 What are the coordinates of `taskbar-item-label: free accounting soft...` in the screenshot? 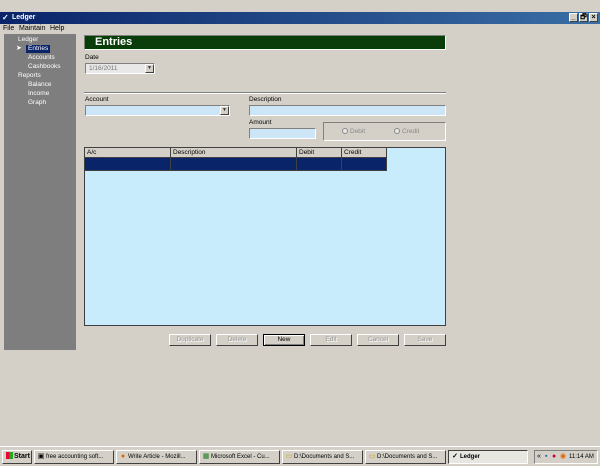 It's located at (75, 457).